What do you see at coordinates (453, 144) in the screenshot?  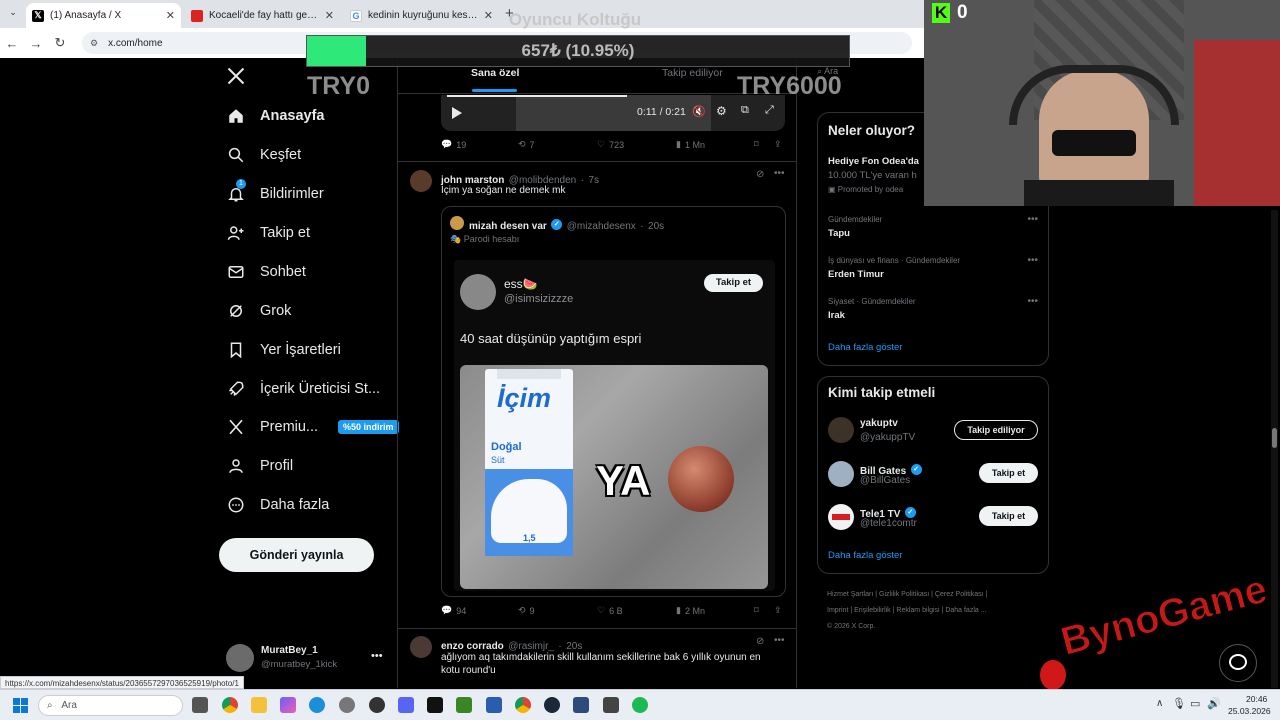 I see `reply-button: 💬 19` at bounding box center [453, 144].